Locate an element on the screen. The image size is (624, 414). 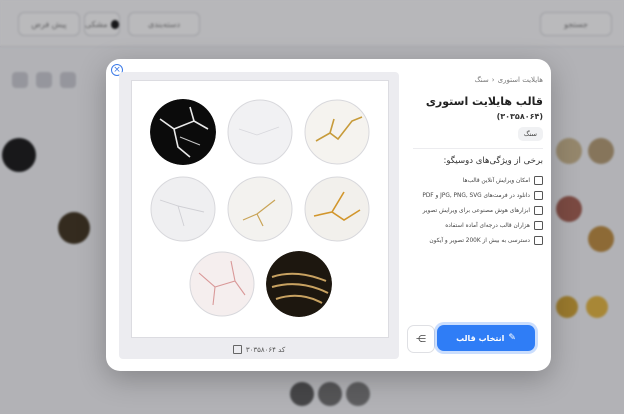
feature-text: ابزارهای هوش مصنوعی برای ویرایش تصویر is located at coordinates (476, 210).